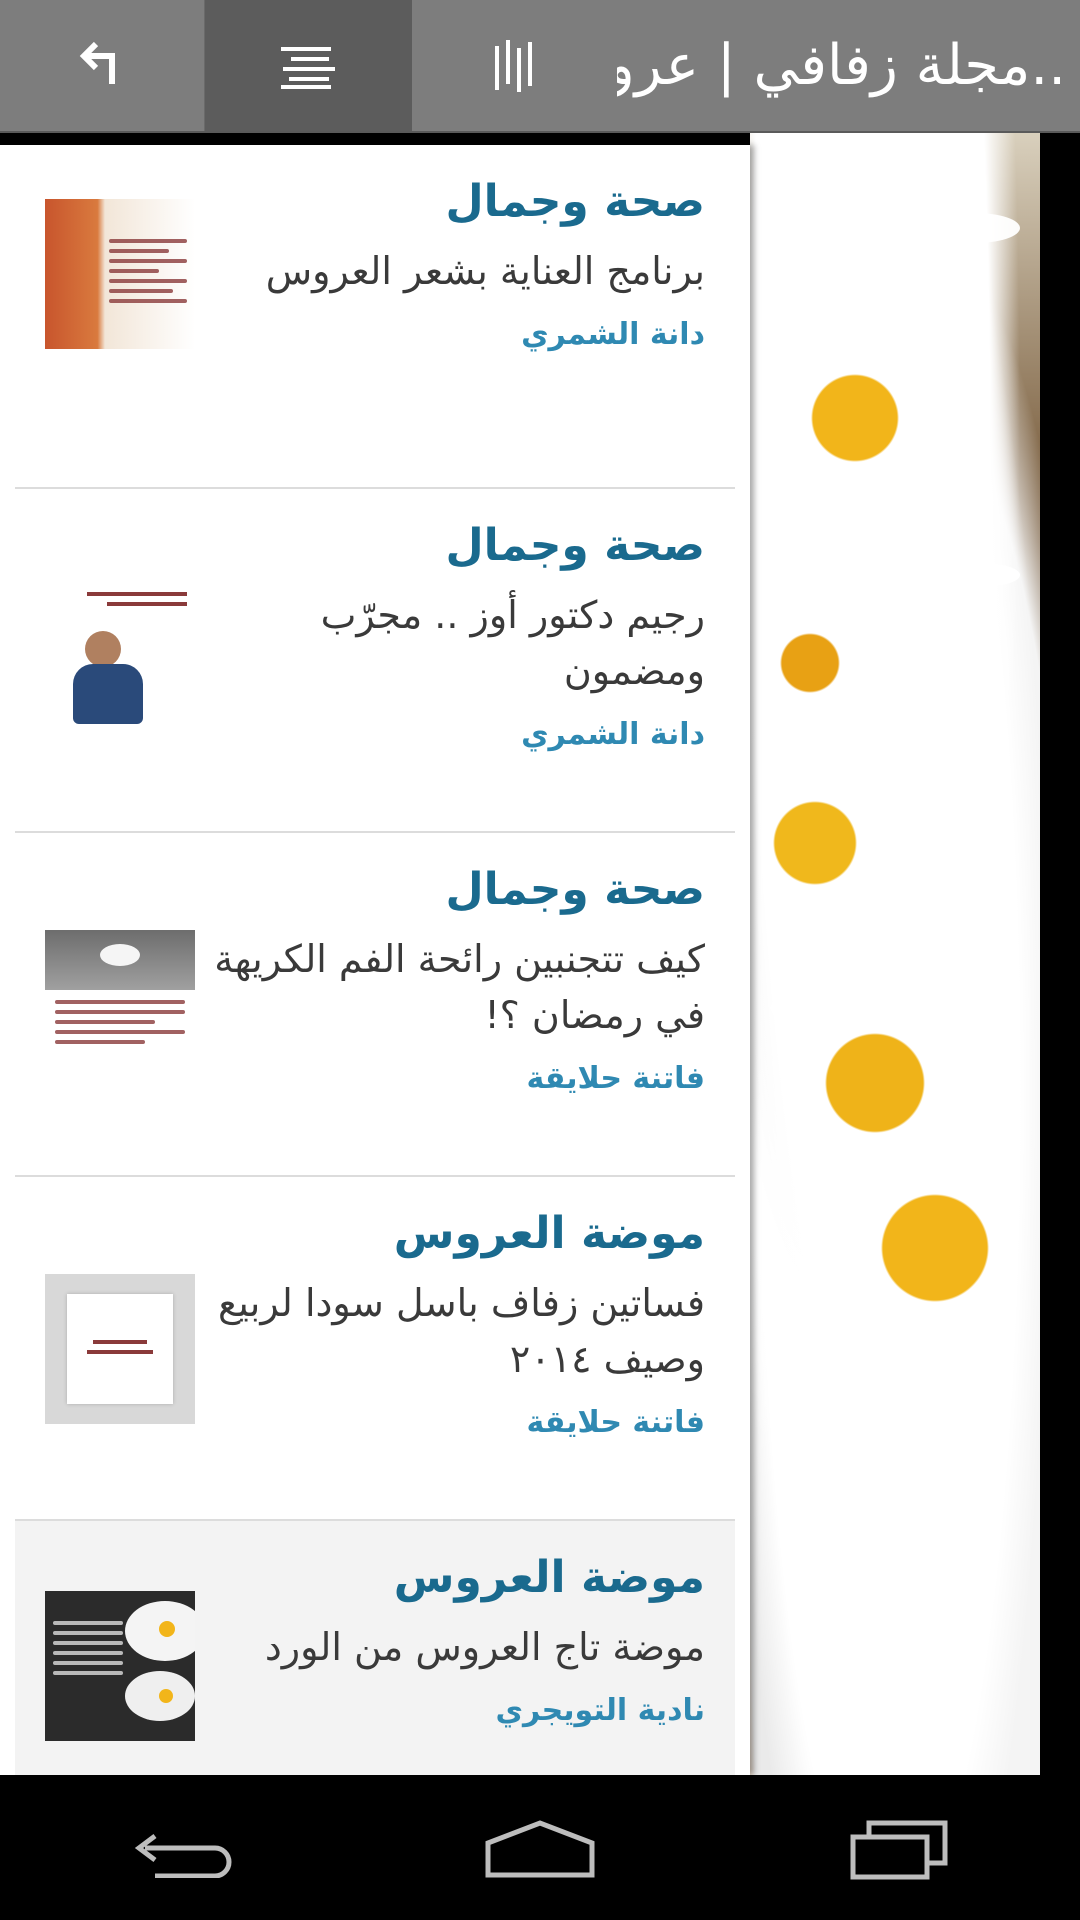 The image size is (1080, 1920). Describe the element at coordinates (1060, 954) in the screenshot. I see `screen-edge` at that location.